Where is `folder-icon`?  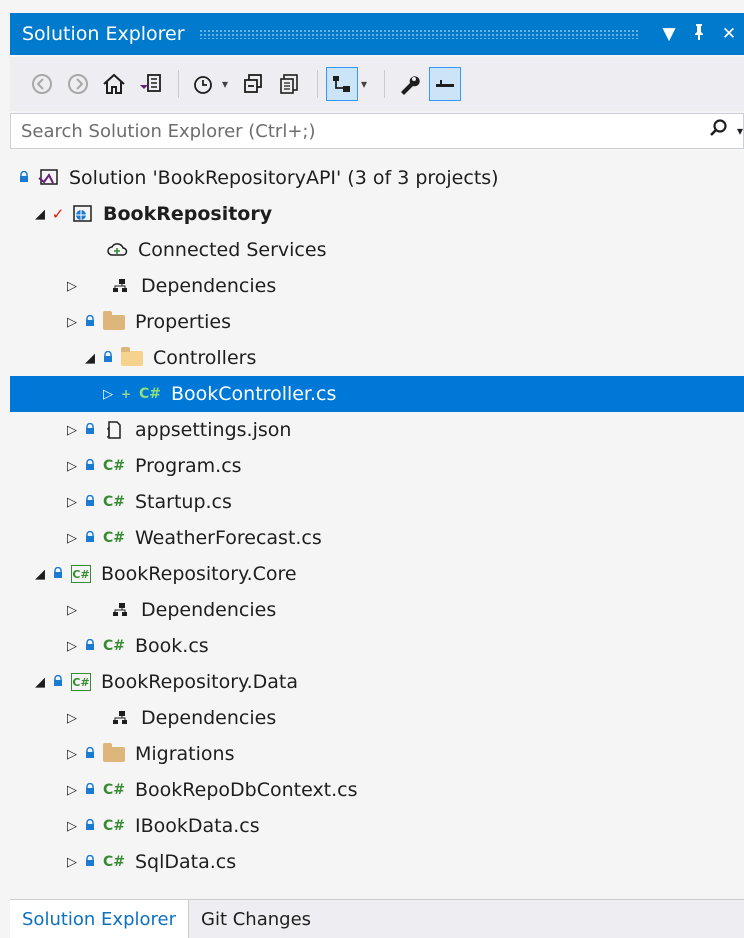
folder-icon is located at coordinates (114, 752).